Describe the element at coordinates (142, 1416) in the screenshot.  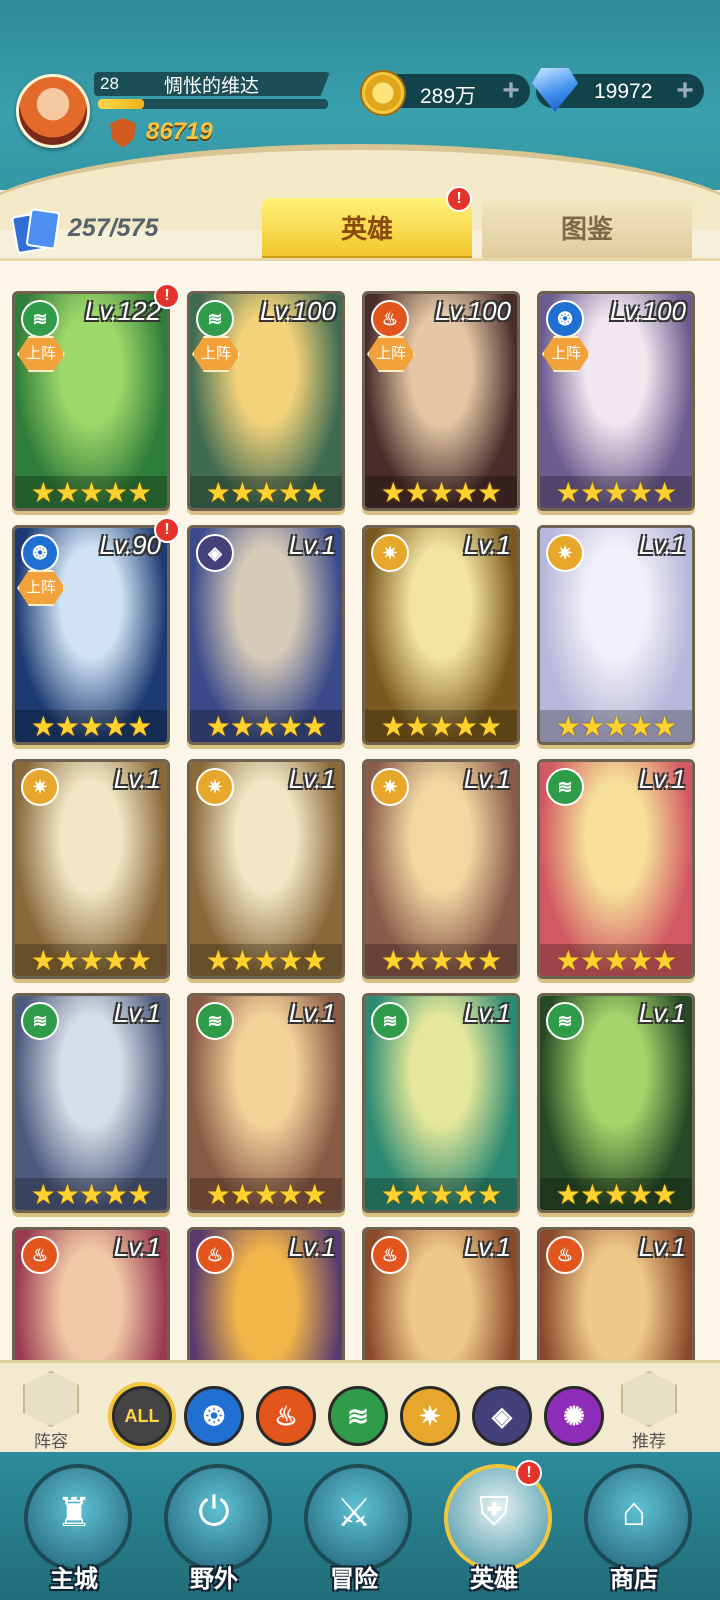
I see `filter-all-button: ALL` at that location.